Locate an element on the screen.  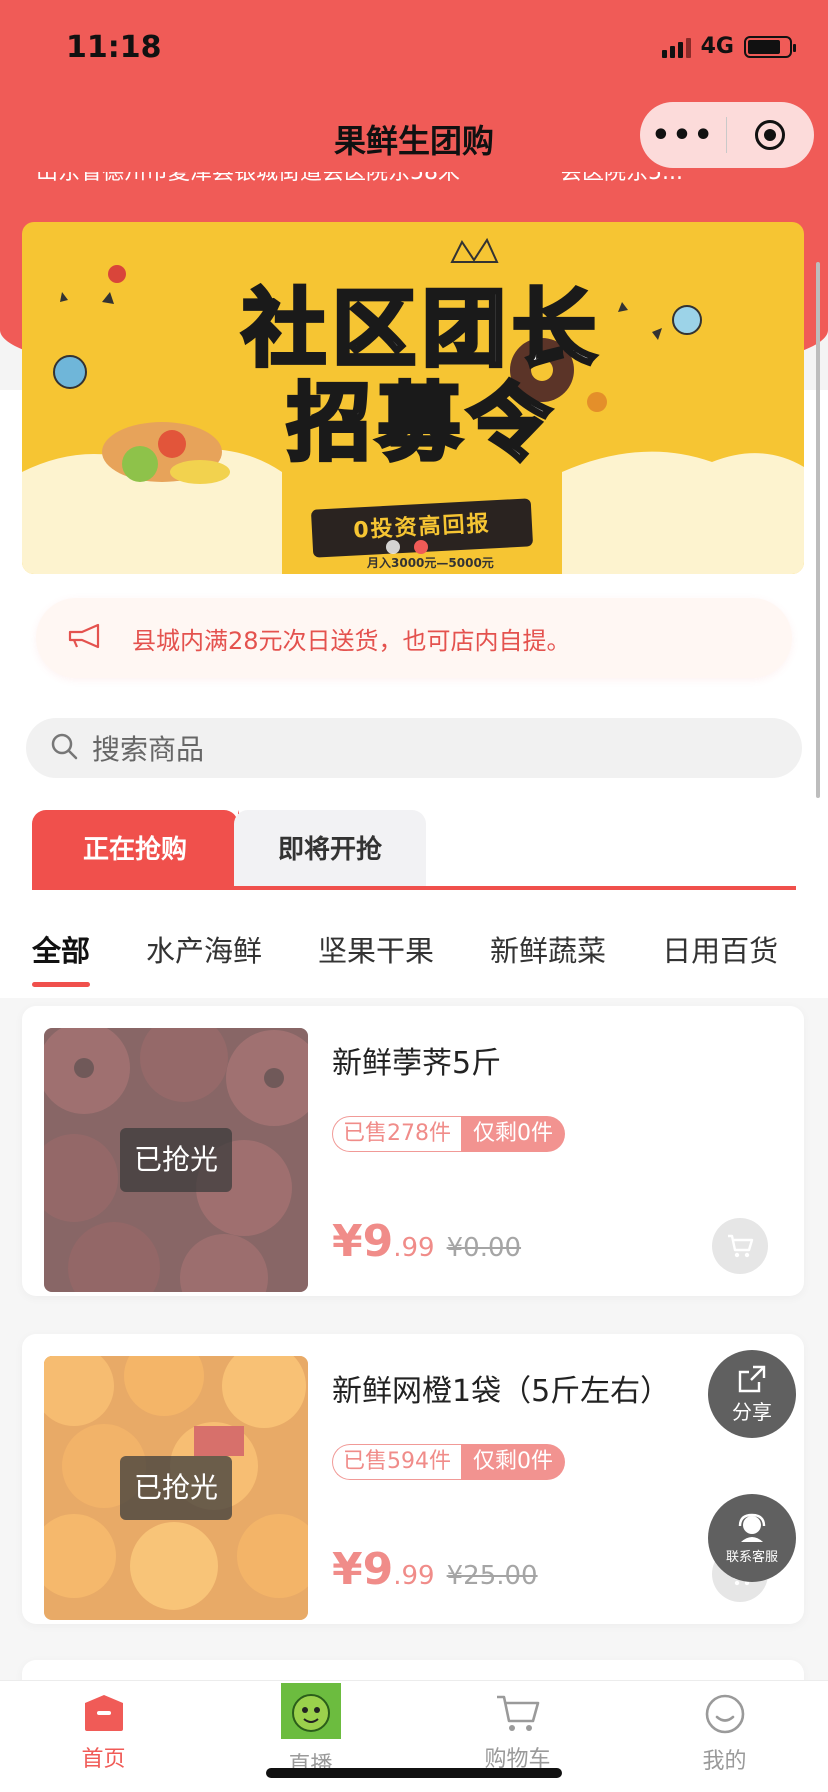
original-price: ¥25.00 is located at coordinates (492, 1576).